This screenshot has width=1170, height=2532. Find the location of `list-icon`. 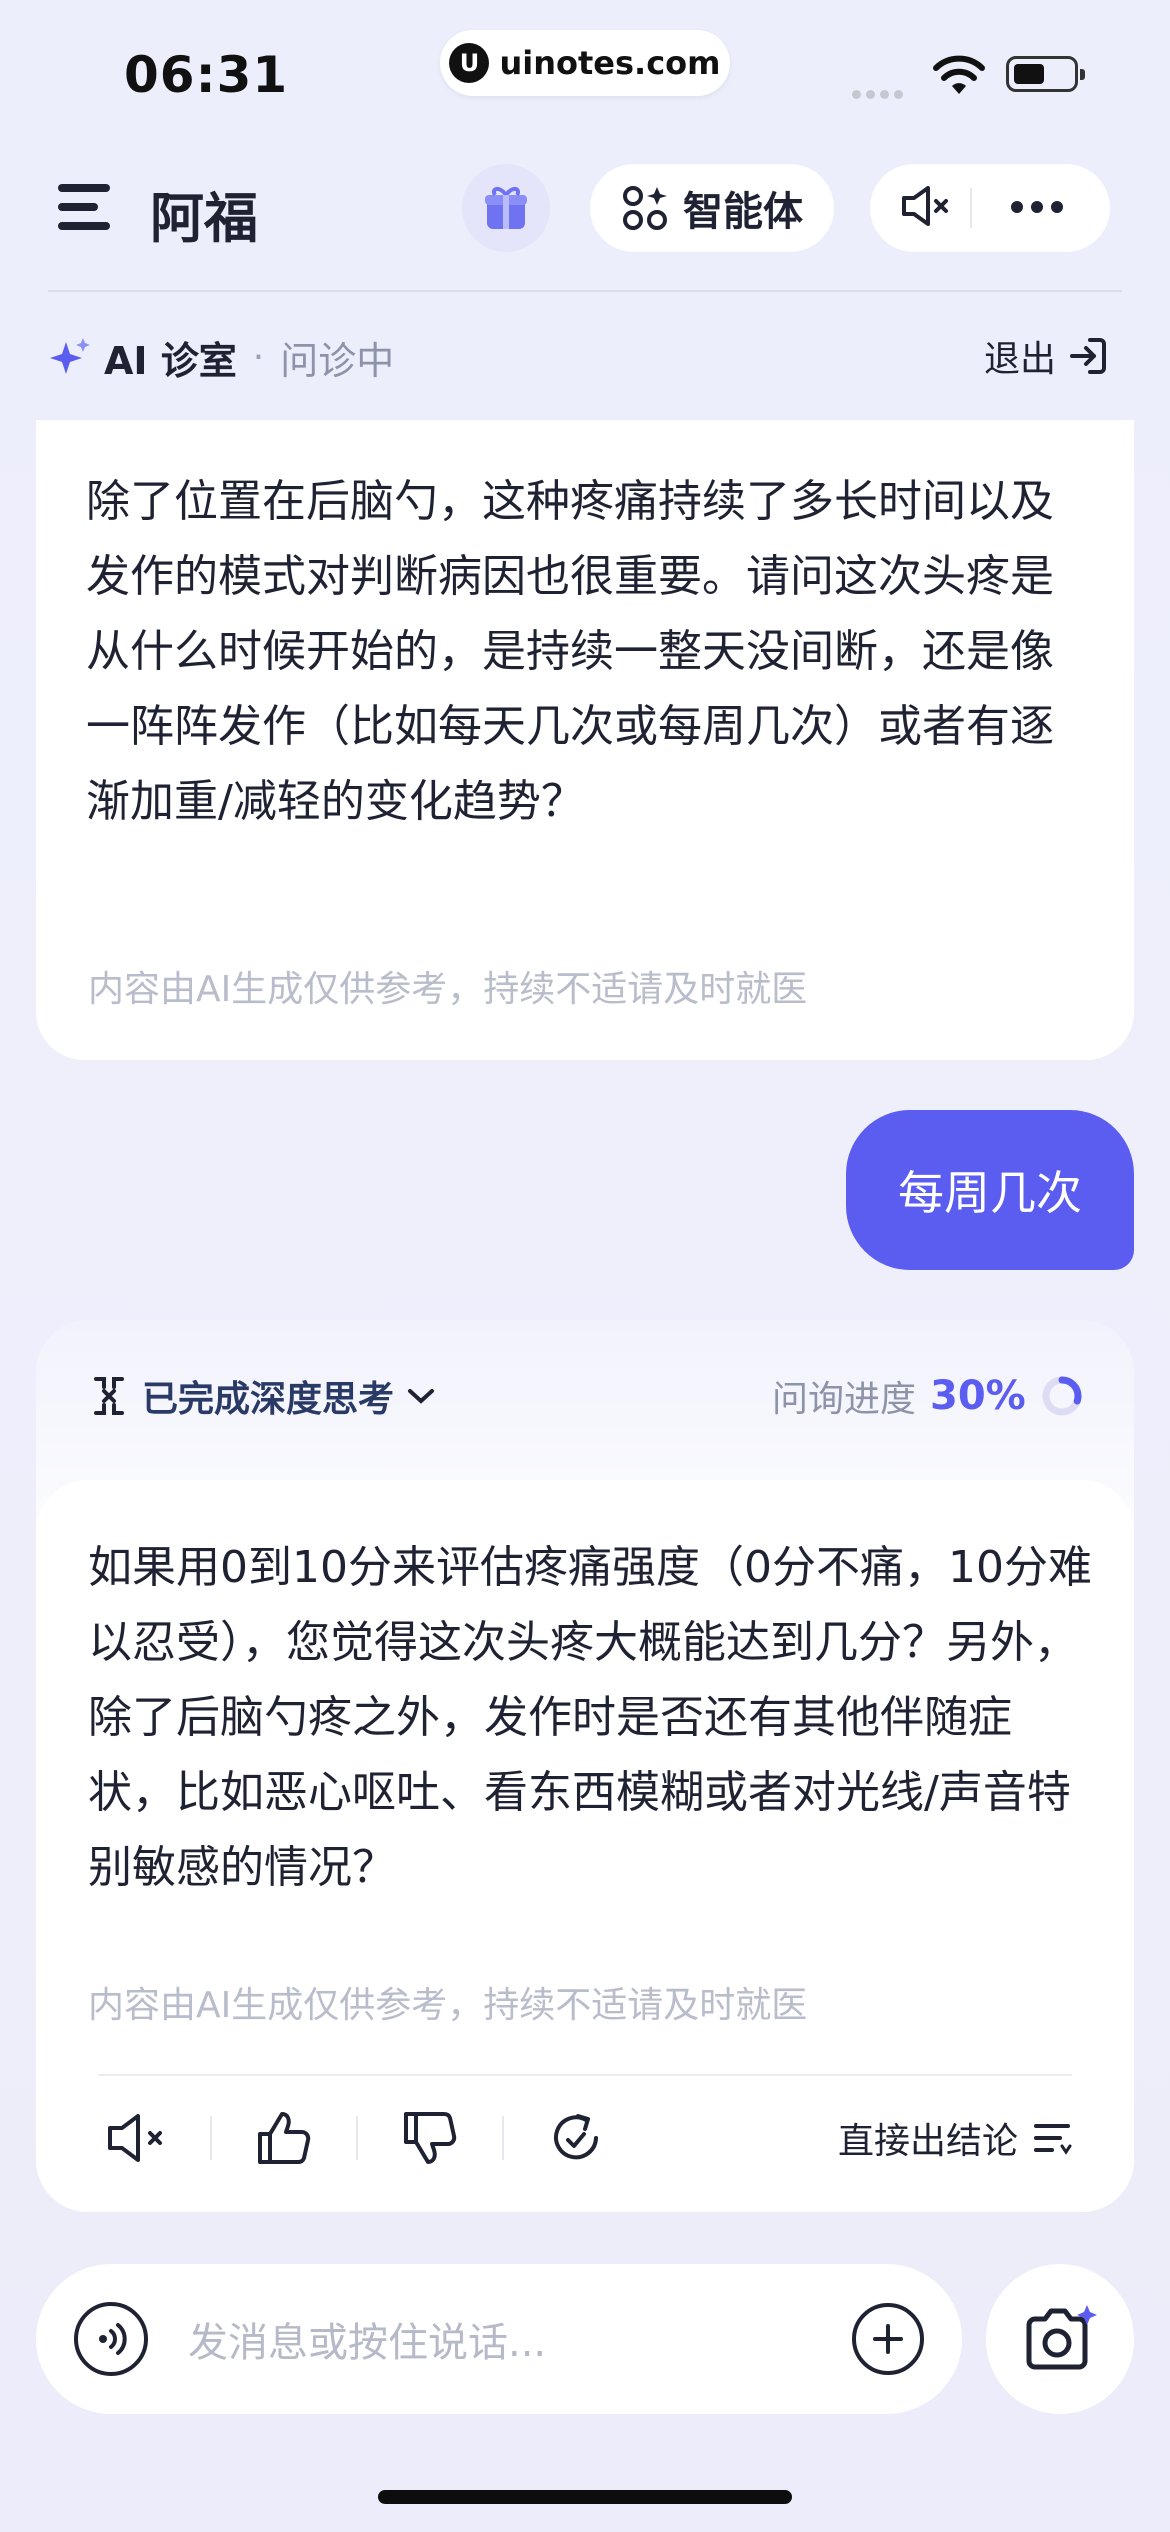

list-icon is located at coordinates (1053, 2139).